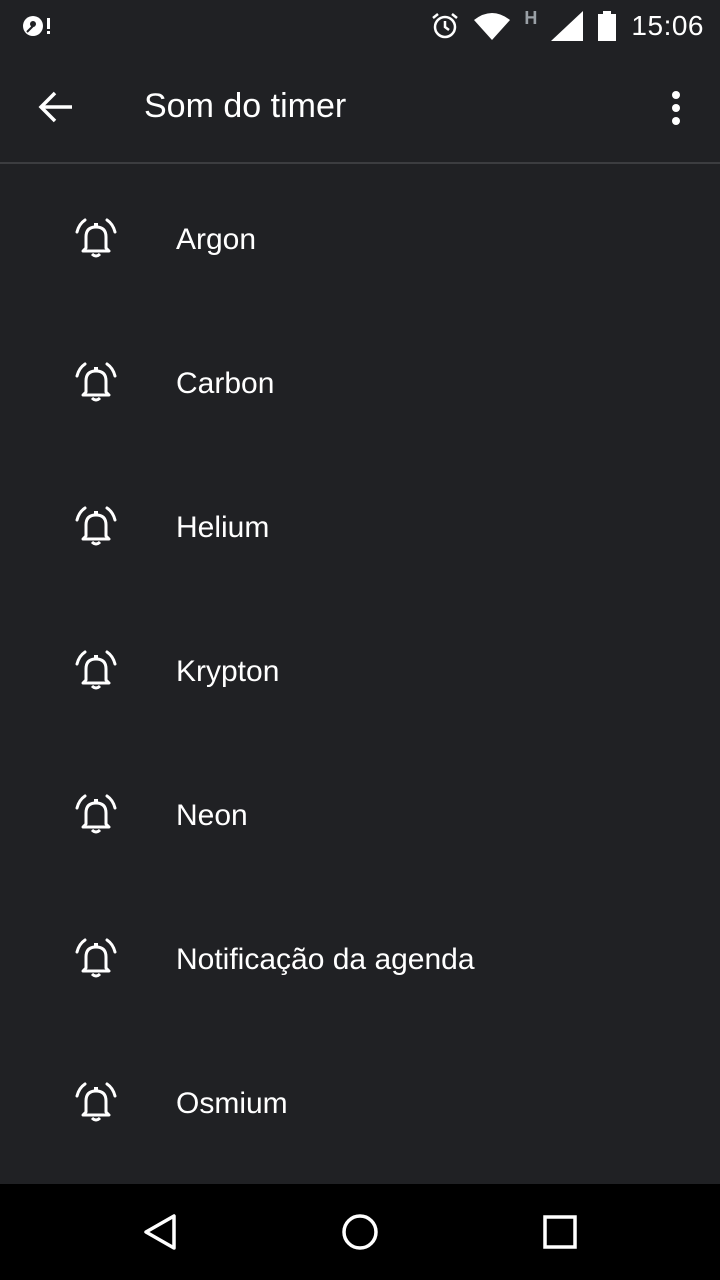 The image size is (720, 1280). I want to click on sound-item-osmium: Osmium, so click(360, 1100).